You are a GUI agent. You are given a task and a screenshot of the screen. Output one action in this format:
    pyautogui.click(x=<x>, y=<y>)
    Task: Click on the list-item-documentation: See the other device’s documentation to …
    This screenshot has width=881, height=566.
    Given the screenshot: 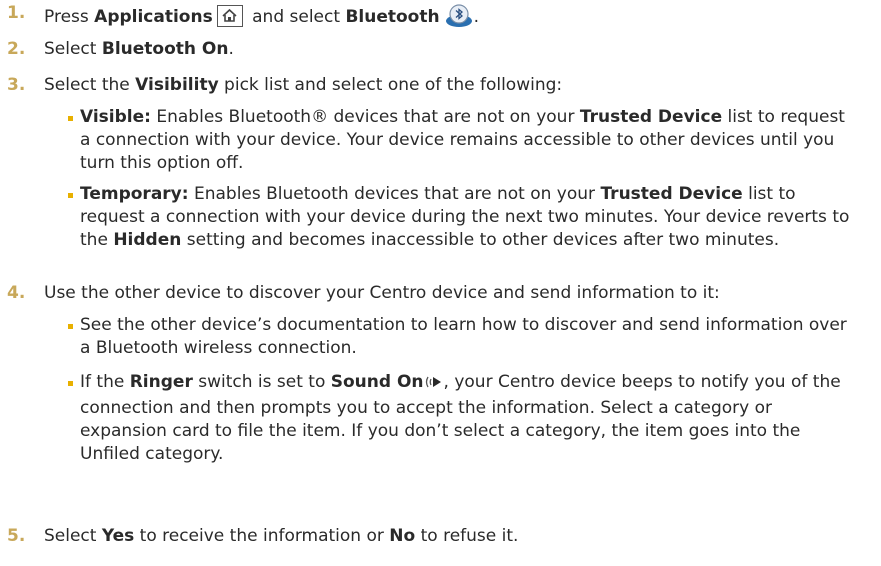 What is the action you would take?
    pyautogui.click(x=464, y=337)
    